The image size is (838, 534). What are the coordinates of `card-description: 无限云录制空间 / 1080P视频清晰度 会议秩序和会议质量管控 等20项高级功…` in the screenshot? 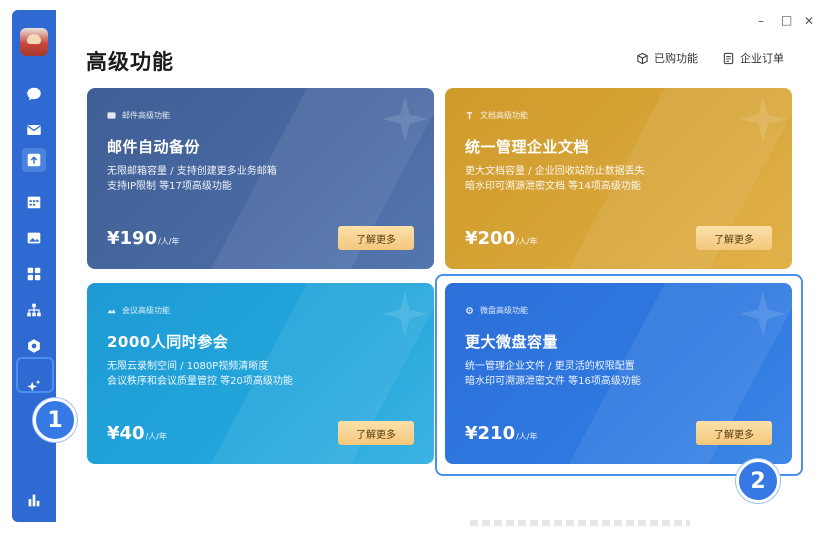 It's located at (200, 374).